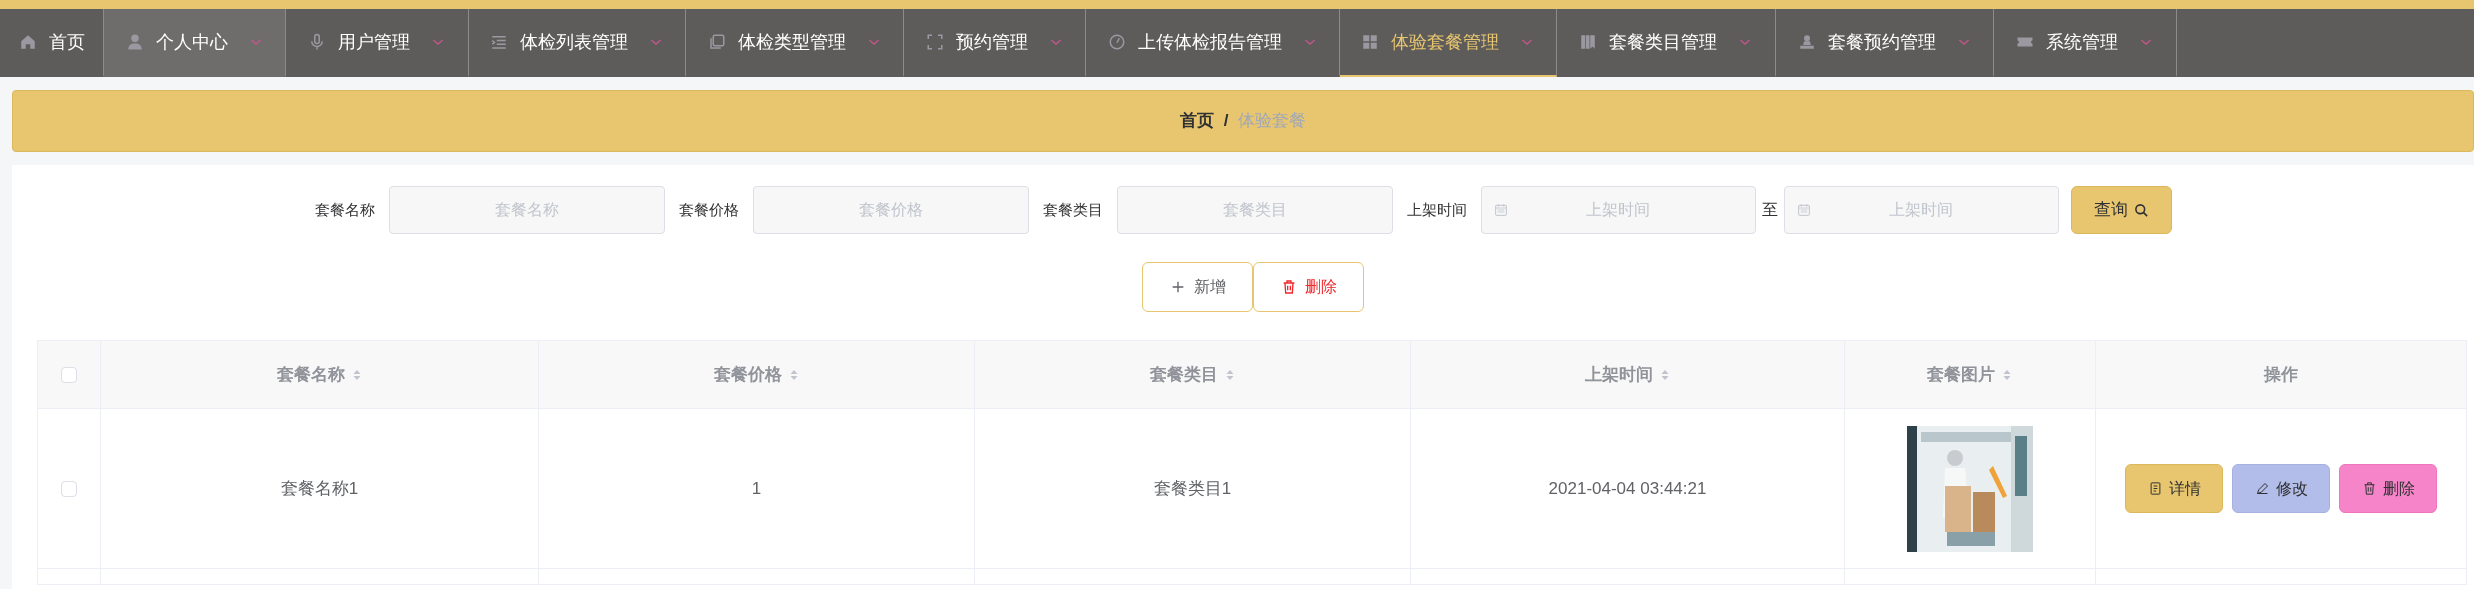 This screenshot has width=2474, height=589. I want to click on search-icon, so click(2141, 210).